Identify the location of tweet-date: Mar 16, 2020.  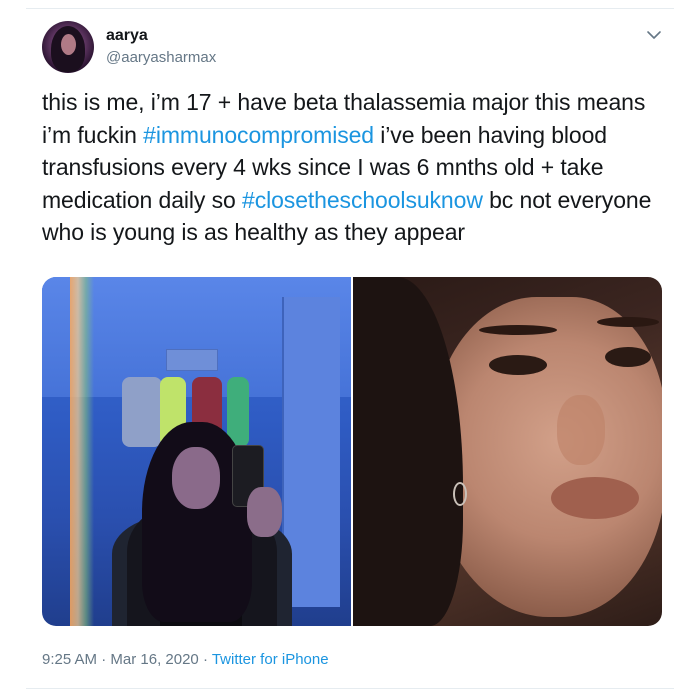
(154, 659).